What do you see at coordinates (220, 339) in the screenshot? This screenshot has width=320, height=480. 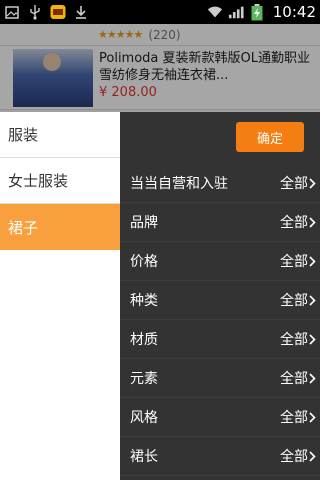 I see `filter-row-material: 材质 全部` at bounding box center [220, 339].